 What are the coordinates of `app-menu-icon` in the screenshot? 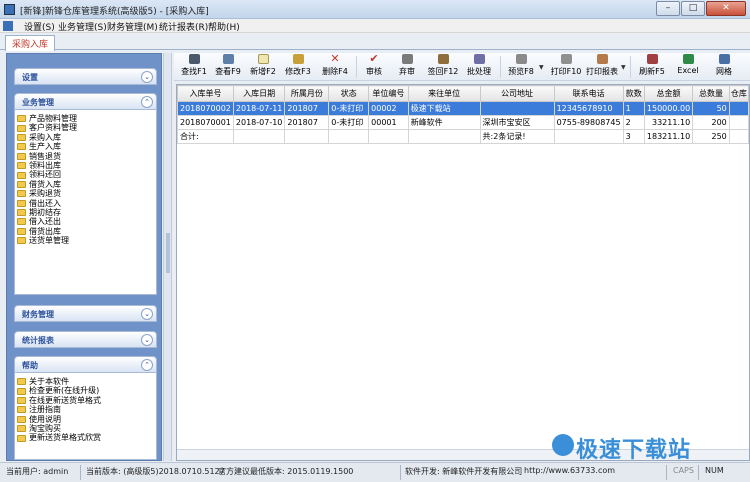 It's located at (8, 26).